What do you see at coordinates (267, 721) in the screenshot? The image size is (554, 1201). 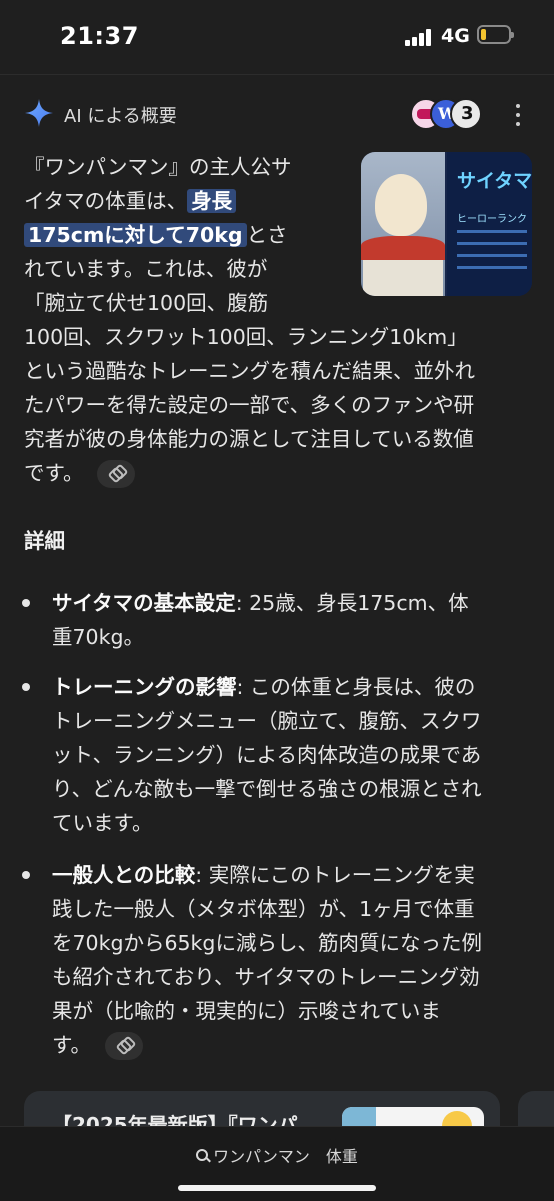 I see `bullet-line: トレーニングメニュー（腕立て、腹筋、スクワ` at bounding box center [267, 721].